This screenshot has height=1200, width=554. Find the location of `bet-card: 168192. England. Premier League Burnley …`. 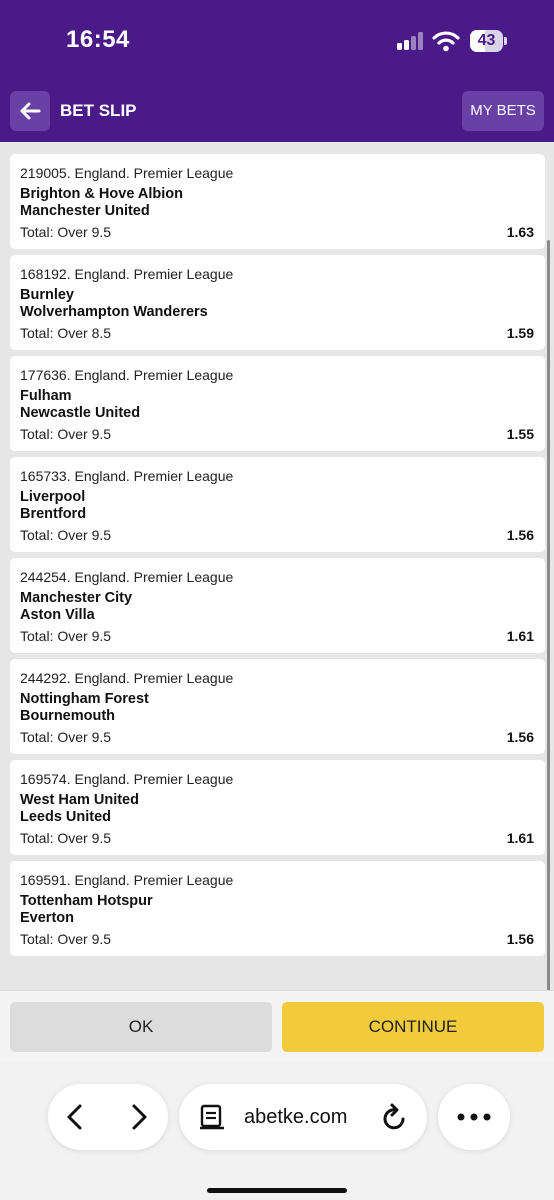

bet-card: 168192. England. Premier League Burnley … is located at coordinates (277, 302).